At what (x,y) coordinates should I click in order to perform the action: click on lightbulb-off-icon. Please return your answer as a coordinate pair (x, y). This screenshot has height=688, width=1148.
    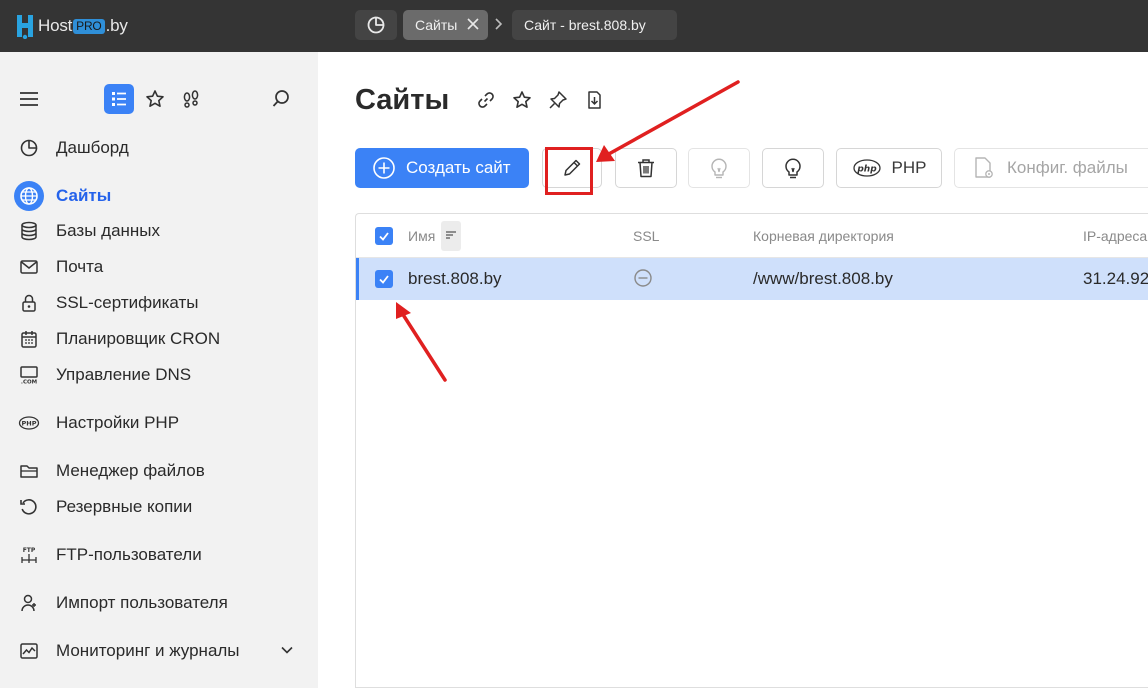
    Looking at the image, I should click on (719, 168).